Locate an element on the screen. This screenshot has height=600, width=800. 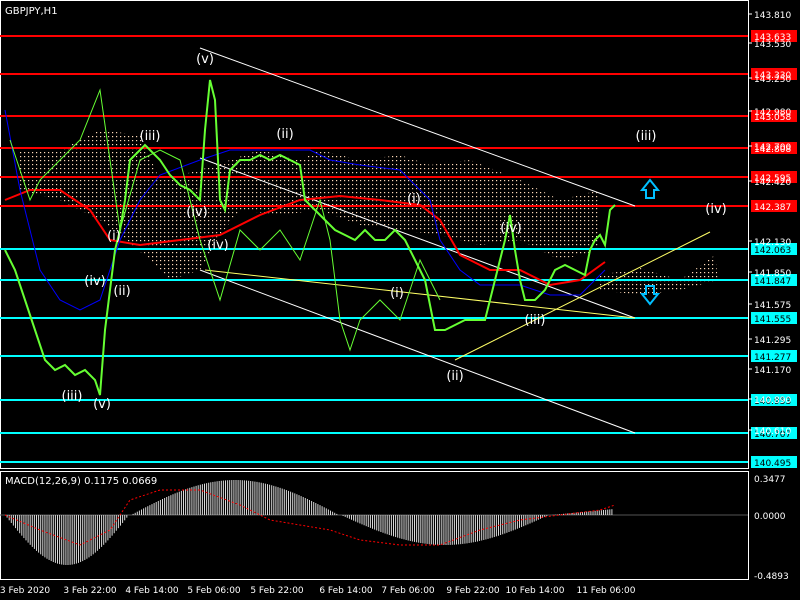
time-label: 4 Feb 14:00 is located at coordinates (152, 591).